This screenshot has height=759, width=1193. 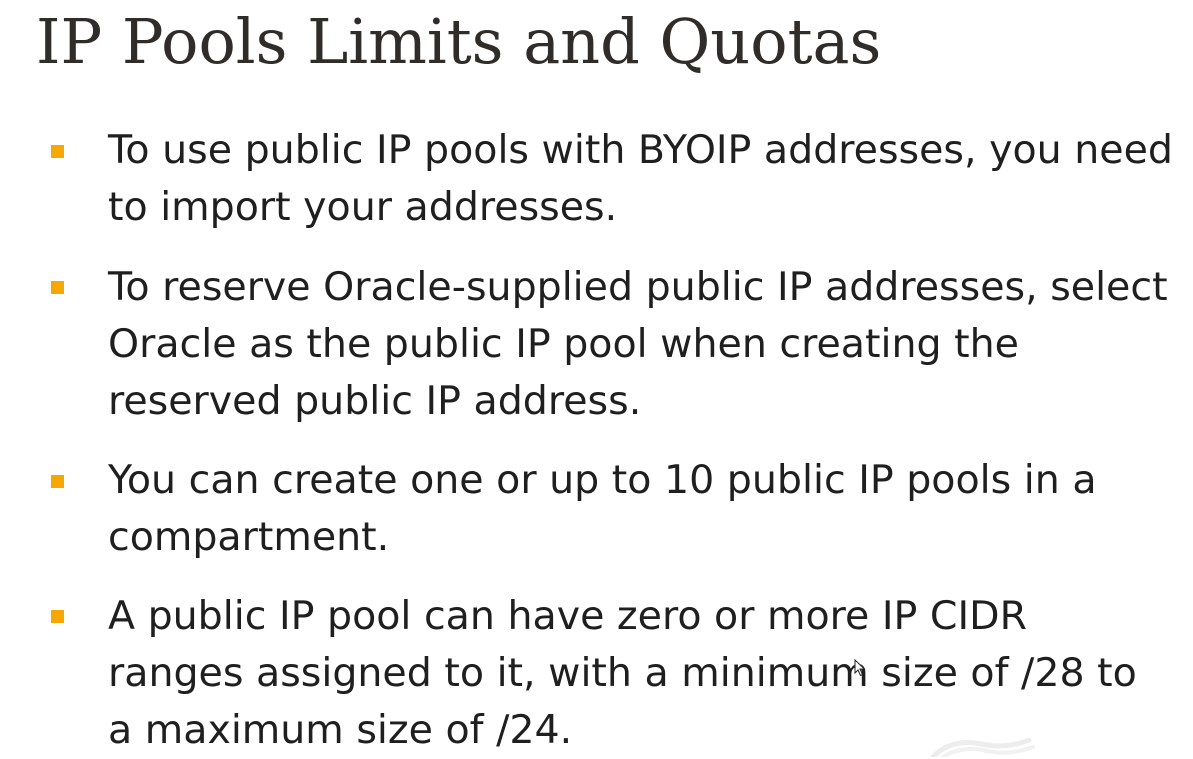 What do you see at coordinates (982, 747) in the screenshot?
I see `wave-watermark-icon` at bounding box center [982, 747].